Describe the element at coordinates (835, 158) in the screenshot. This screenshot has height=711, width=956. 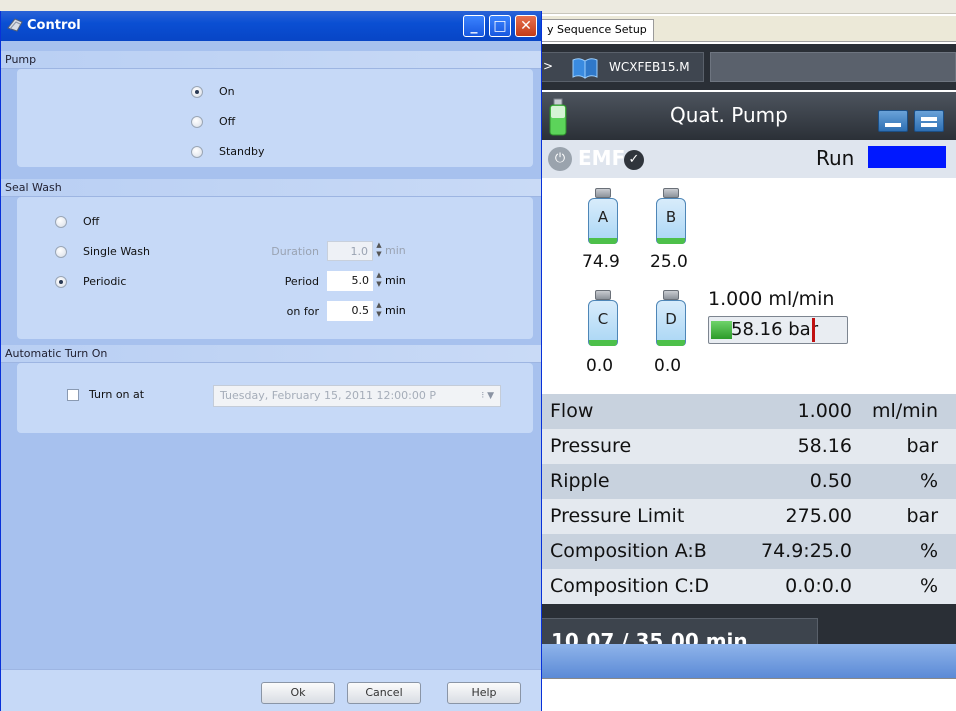
I see `run-label: Run` at that location.